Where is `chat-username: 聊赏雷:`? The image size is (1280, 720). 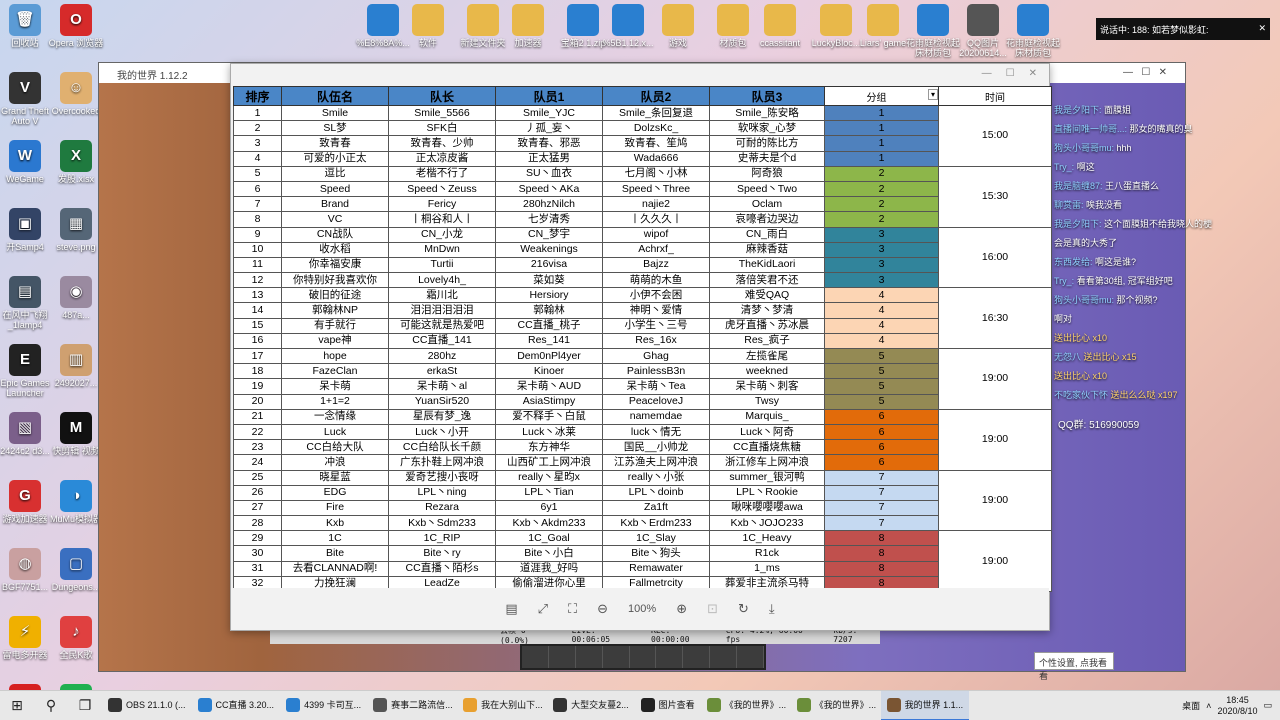
chat-username: 聊赏雷: is located at coordinates (1069, 205).